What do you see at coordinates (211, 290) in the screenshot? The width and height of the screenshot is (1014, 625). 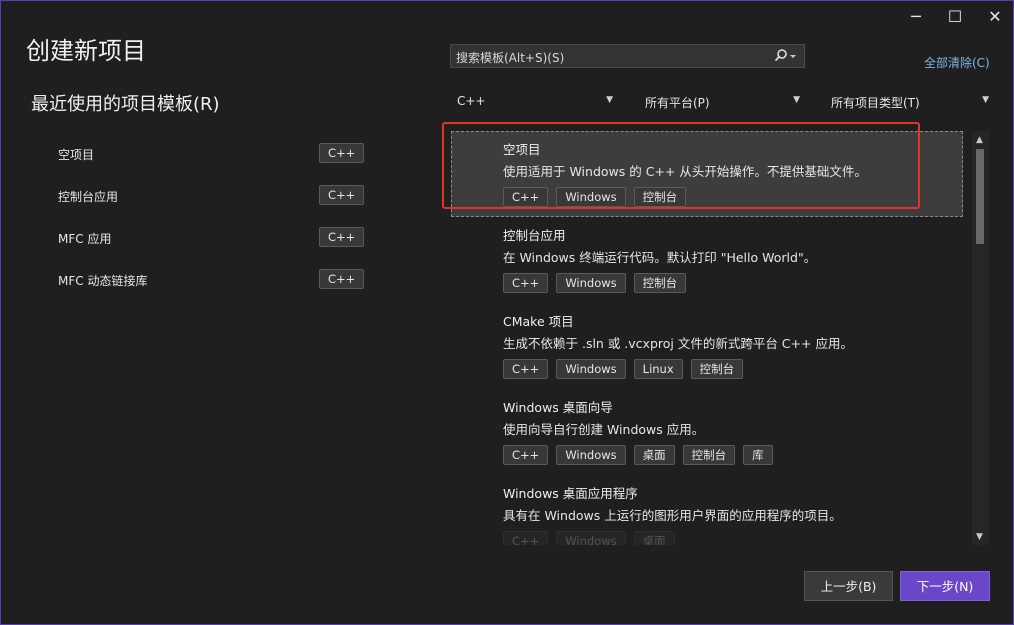 I see `recent-item-mfc-dll: MFC 动态链接库 C++` at bounding box center [211, 290].